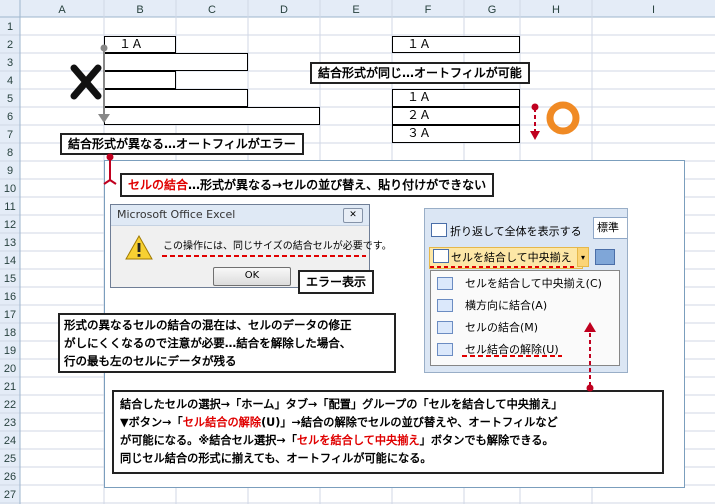 Image resolution: width=715 pixels, height=504 pixels. Describe the element at coordinates (110, 169) in the screenshot. I see `panel-arrow` at that location.